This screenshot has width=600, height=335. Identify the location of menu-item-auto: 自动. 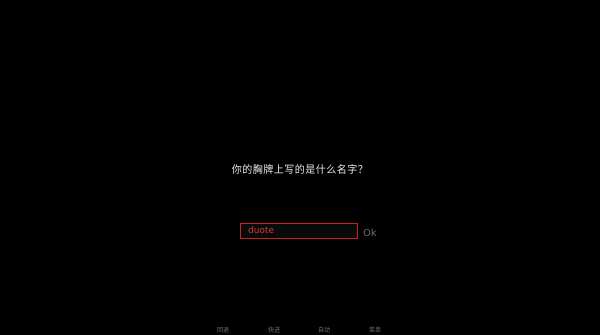
(324, 331).